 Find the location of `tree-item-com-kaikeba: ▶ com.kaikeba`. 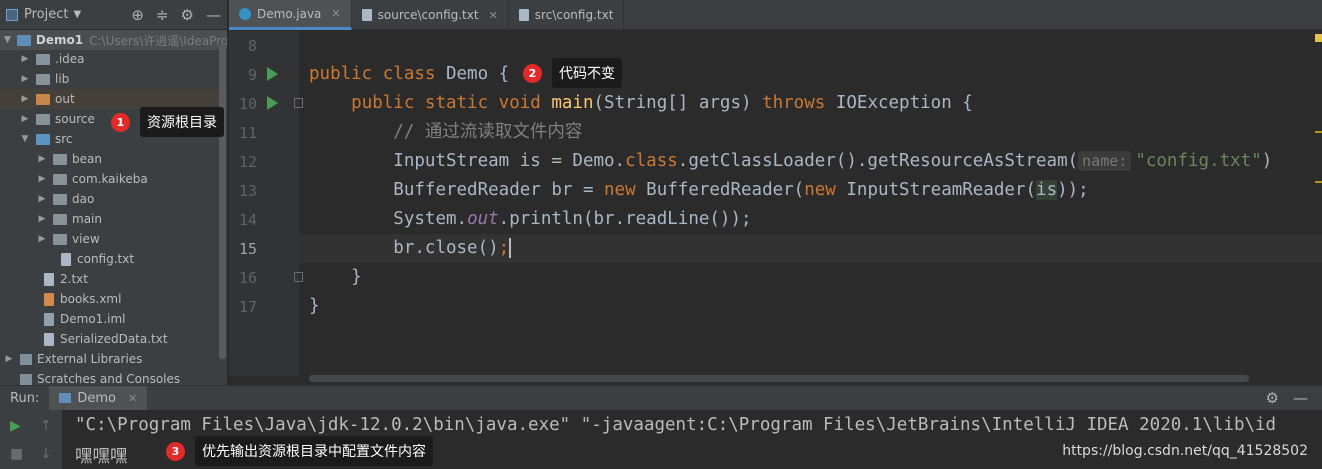

tree-item-com-kaikeba: ▶ com.kaikeba is located at coordinates (113, 179).